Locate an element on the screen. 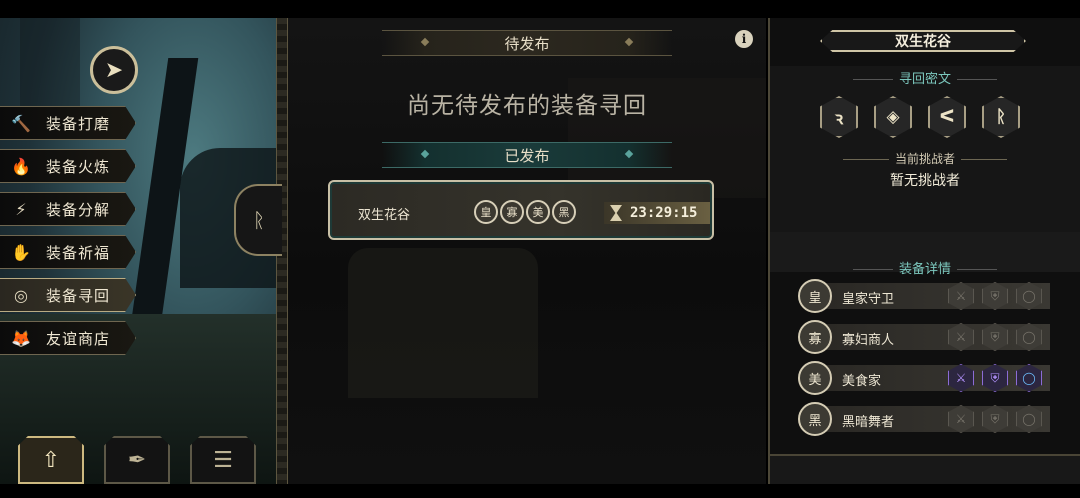  hero-name: 美食家 is located at coordinates (862, 381).